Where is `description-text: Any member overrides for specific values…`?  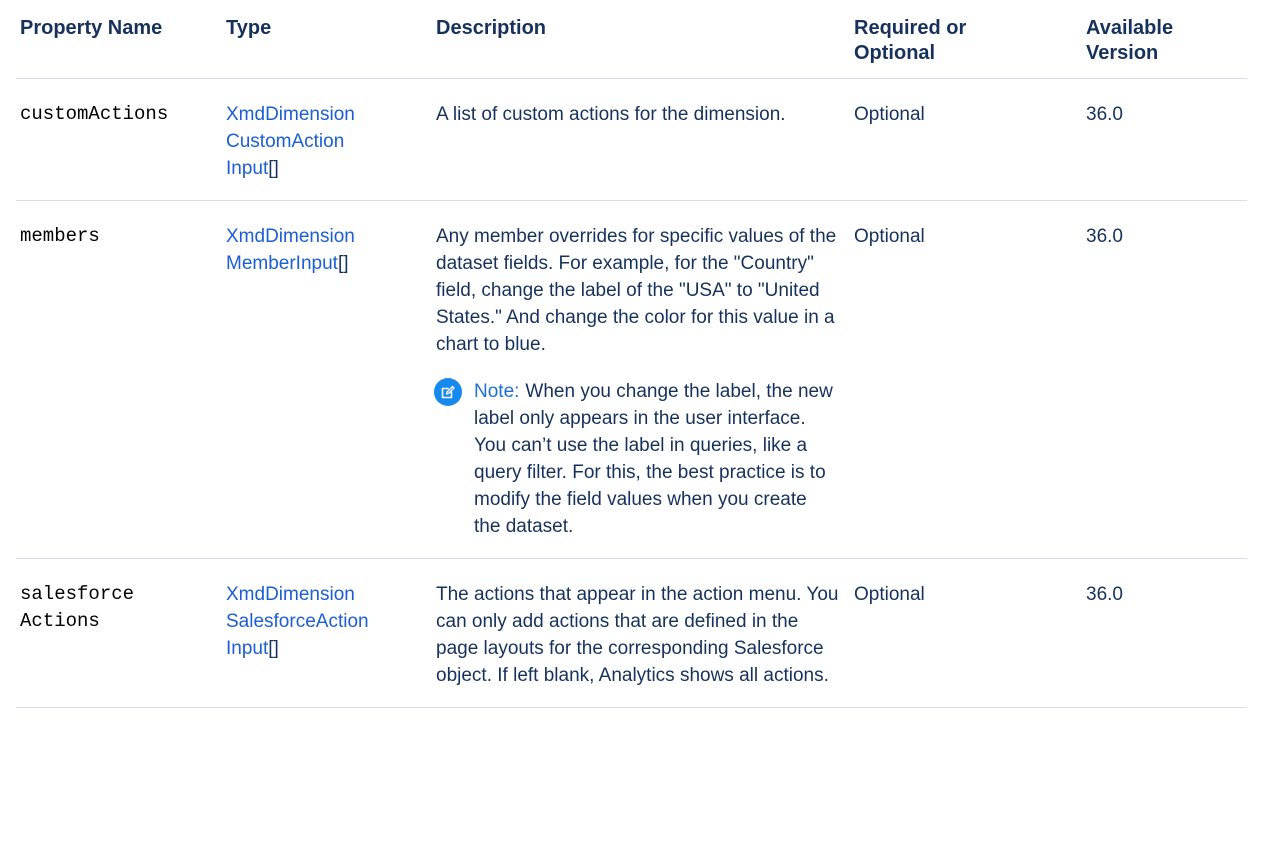 description-text: Any member overrides for specific values… is located at coordinates (636, 290).